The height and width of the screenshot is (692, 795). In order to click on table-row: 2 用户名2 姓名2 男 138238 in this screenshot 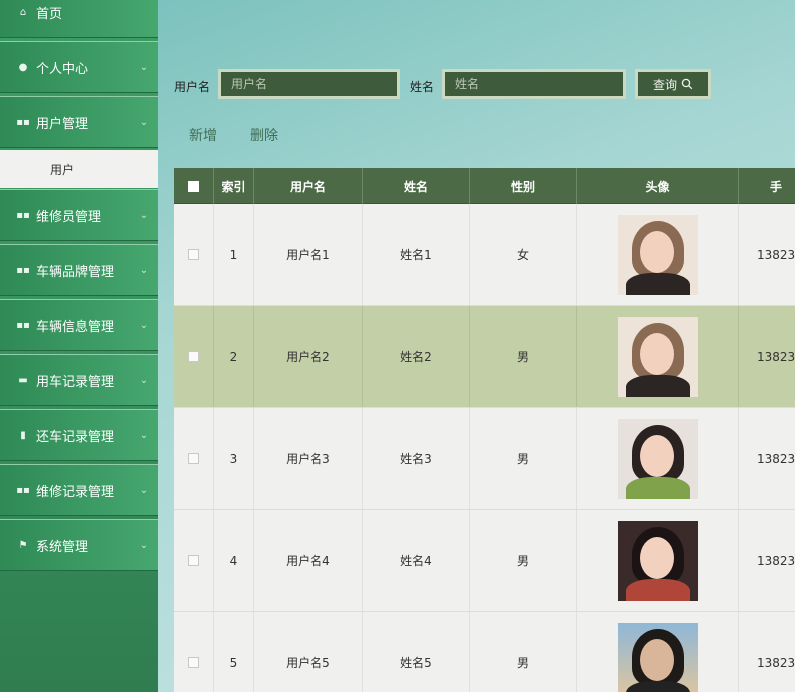, I will do `click(484, 357)`.